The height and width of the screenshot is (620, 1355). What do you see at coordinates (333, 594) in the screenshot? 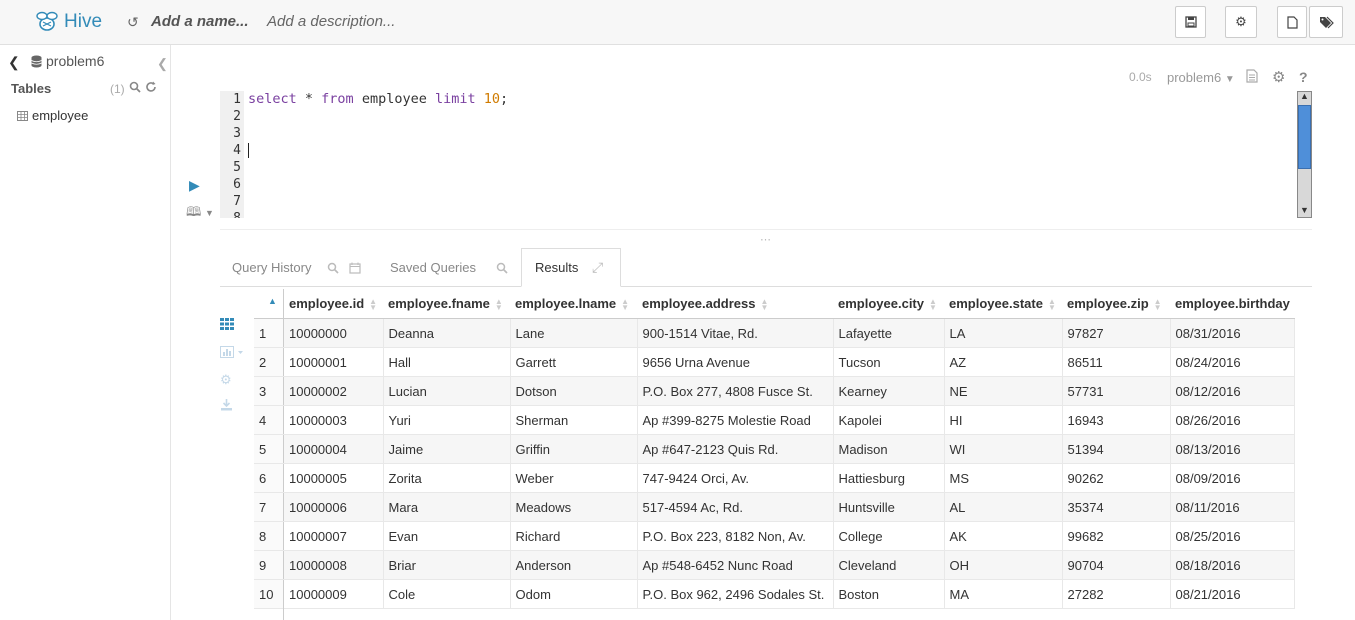
I see `table-cell: 10000009` at bounding box center [333, 594].